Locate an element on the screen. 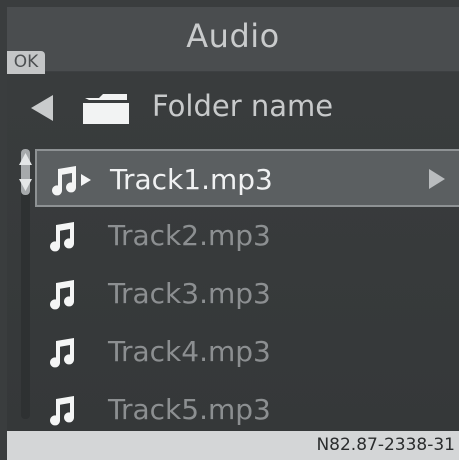  list-item: Track5.mp3 is located at coordinates (247, 406).